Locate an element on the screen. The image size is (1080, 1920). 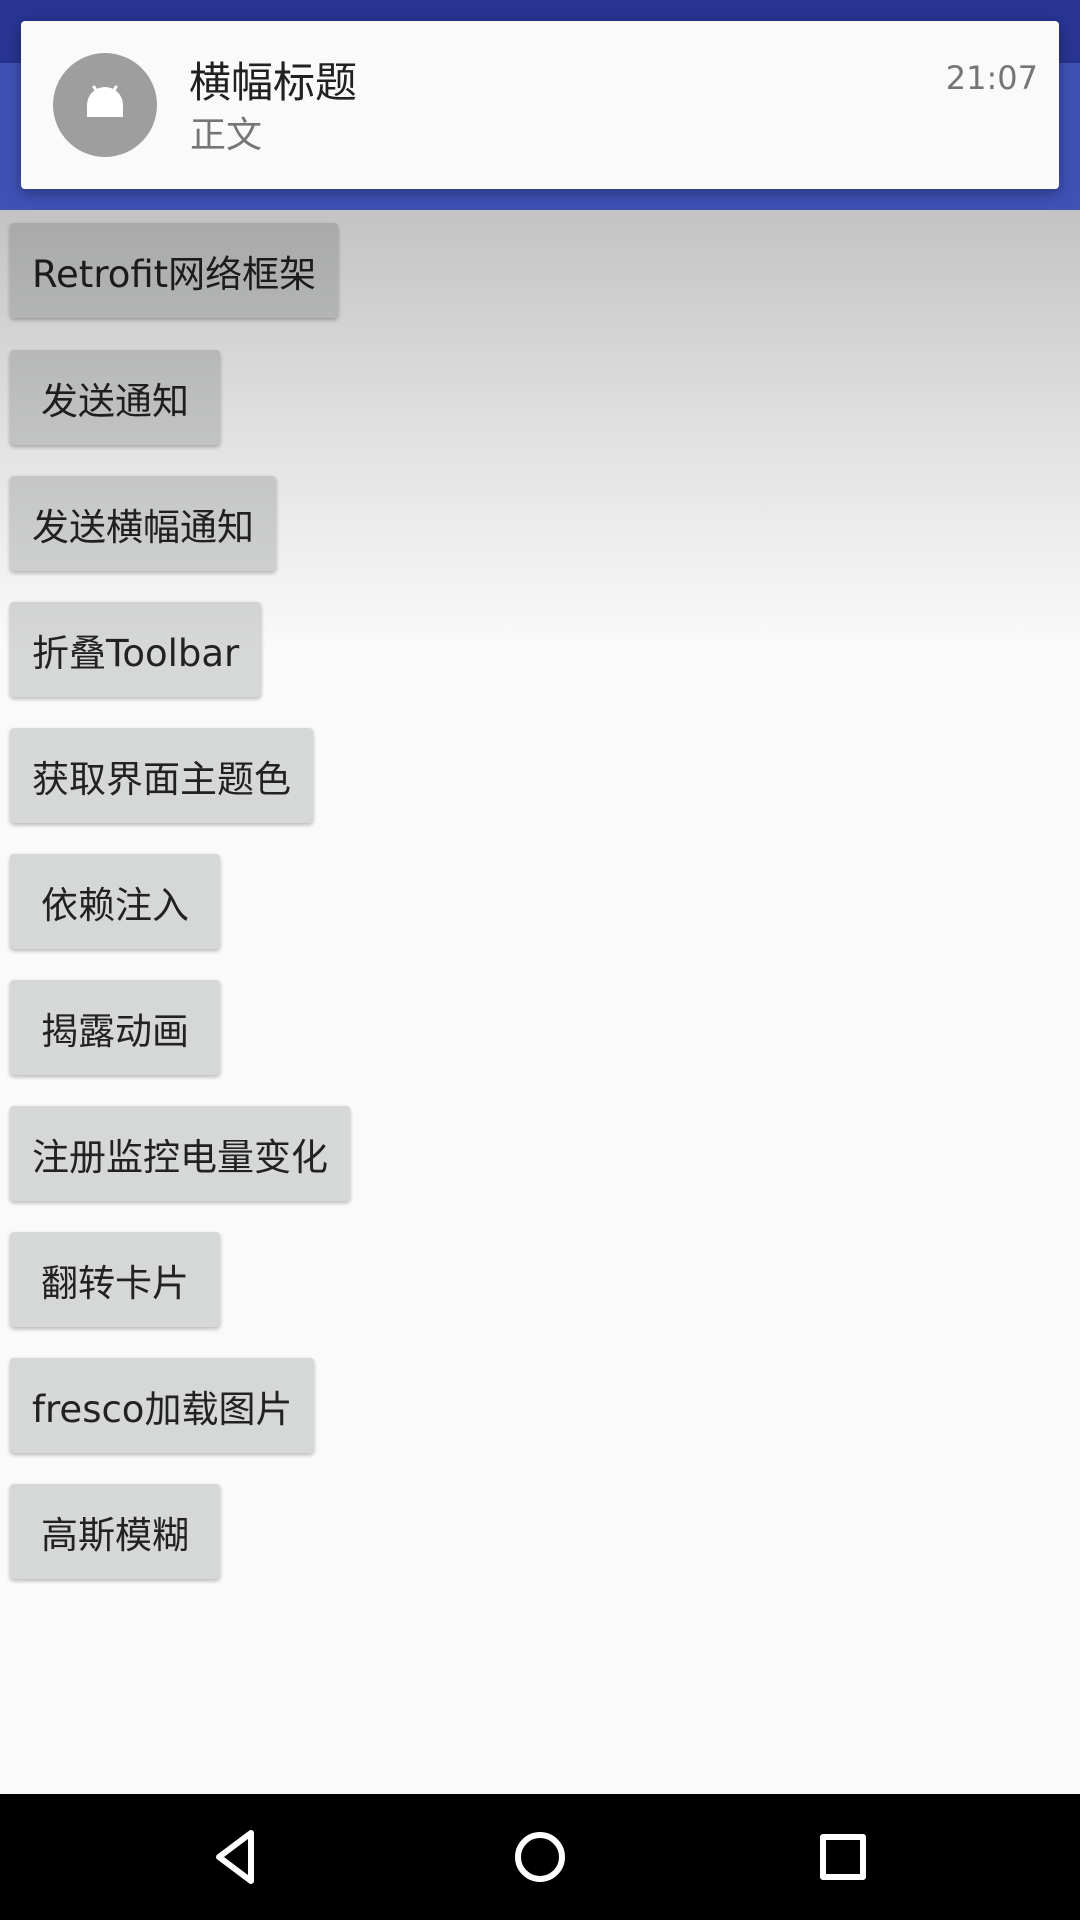
back-triangle-icon is located at coordinates (235, 1857).